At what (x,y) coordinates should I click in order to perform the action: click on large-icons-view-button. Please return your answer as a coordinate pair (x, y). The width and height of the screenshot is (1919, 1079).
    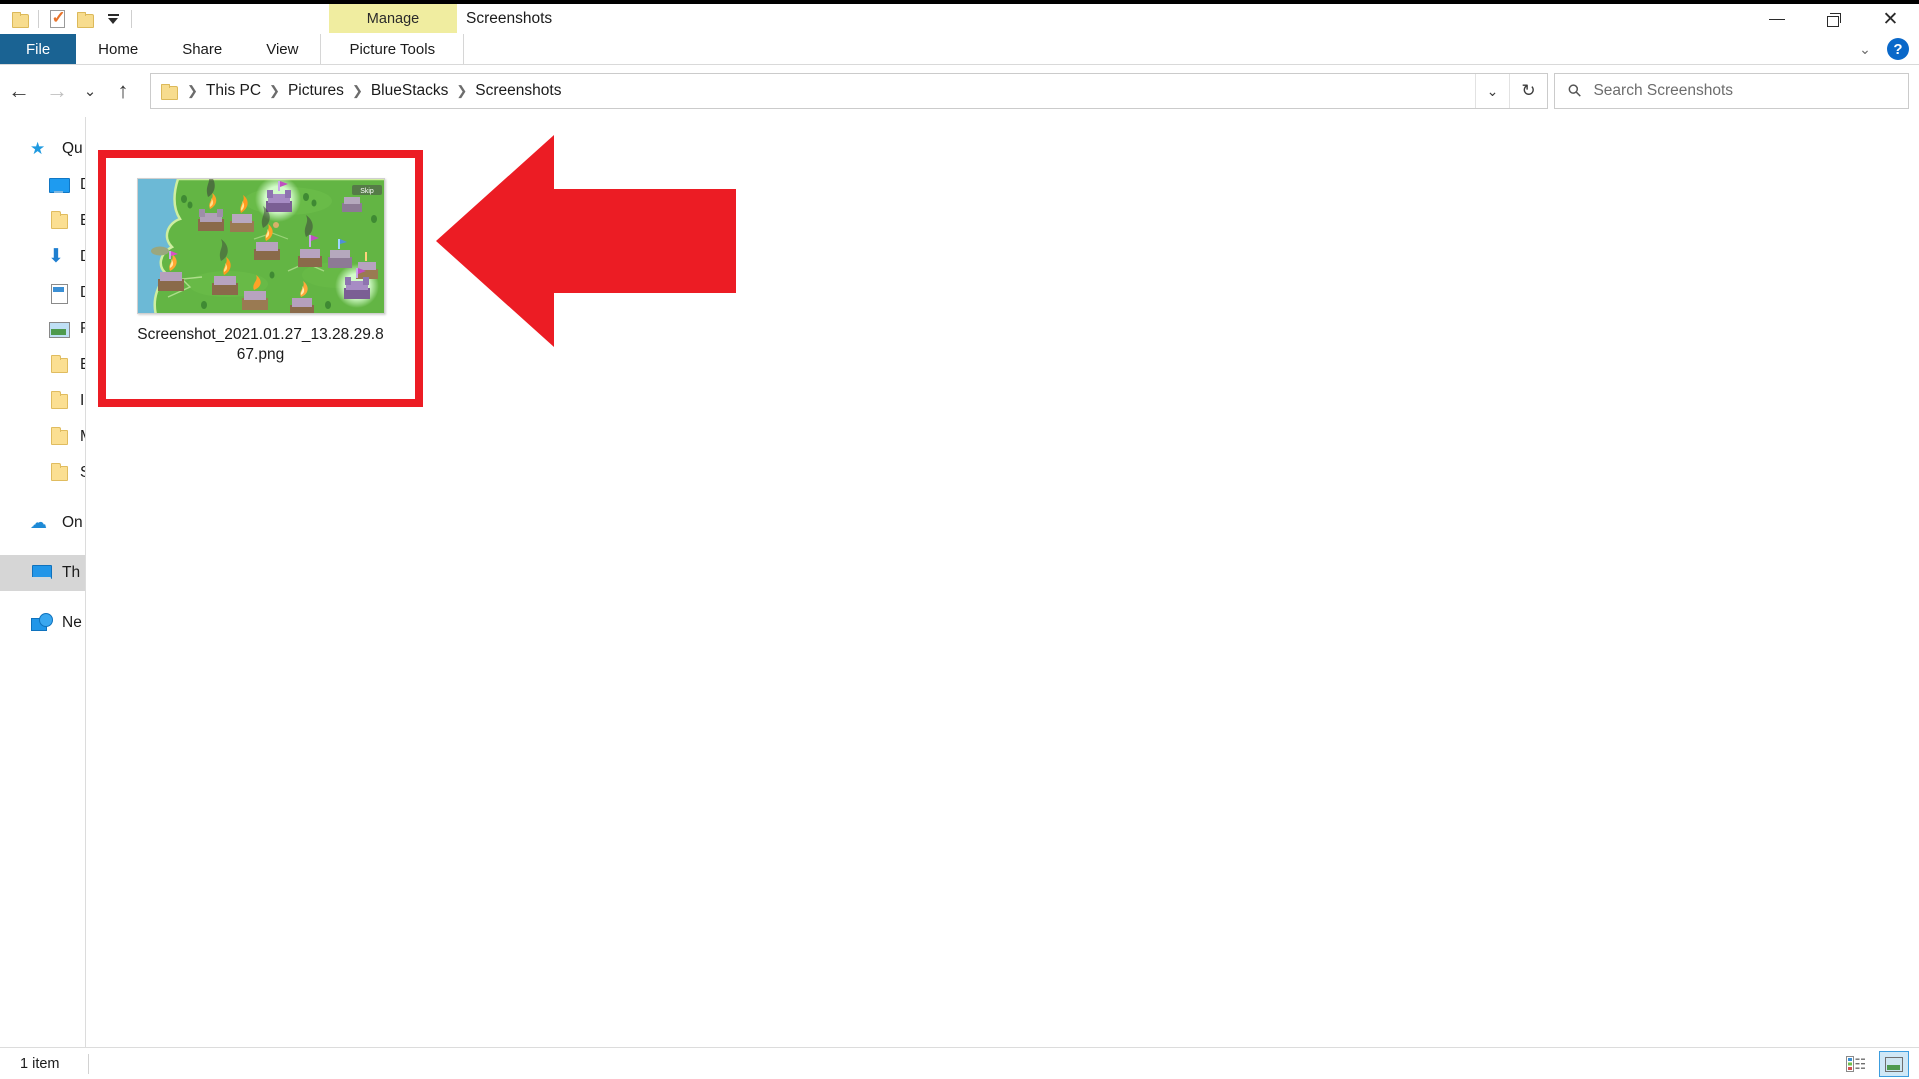
    Looking at the image, I should click on (1894, 1064).